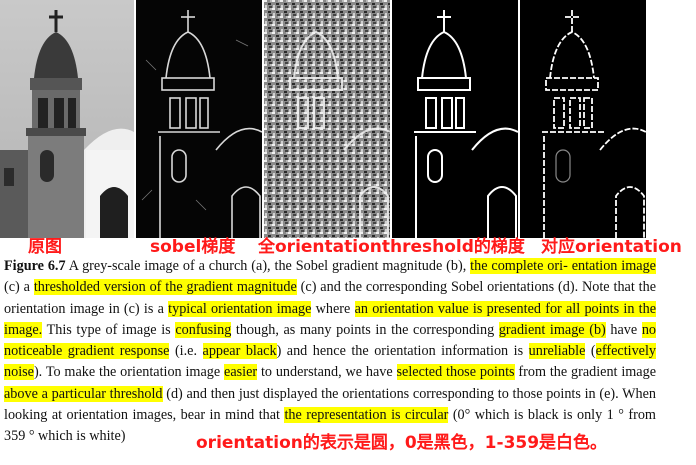 The width and height of the screenshot is (696, 465). Describe the element at coordinates (109, 329) in the screenshot. I see `caption-text: This type of image is` at that location.